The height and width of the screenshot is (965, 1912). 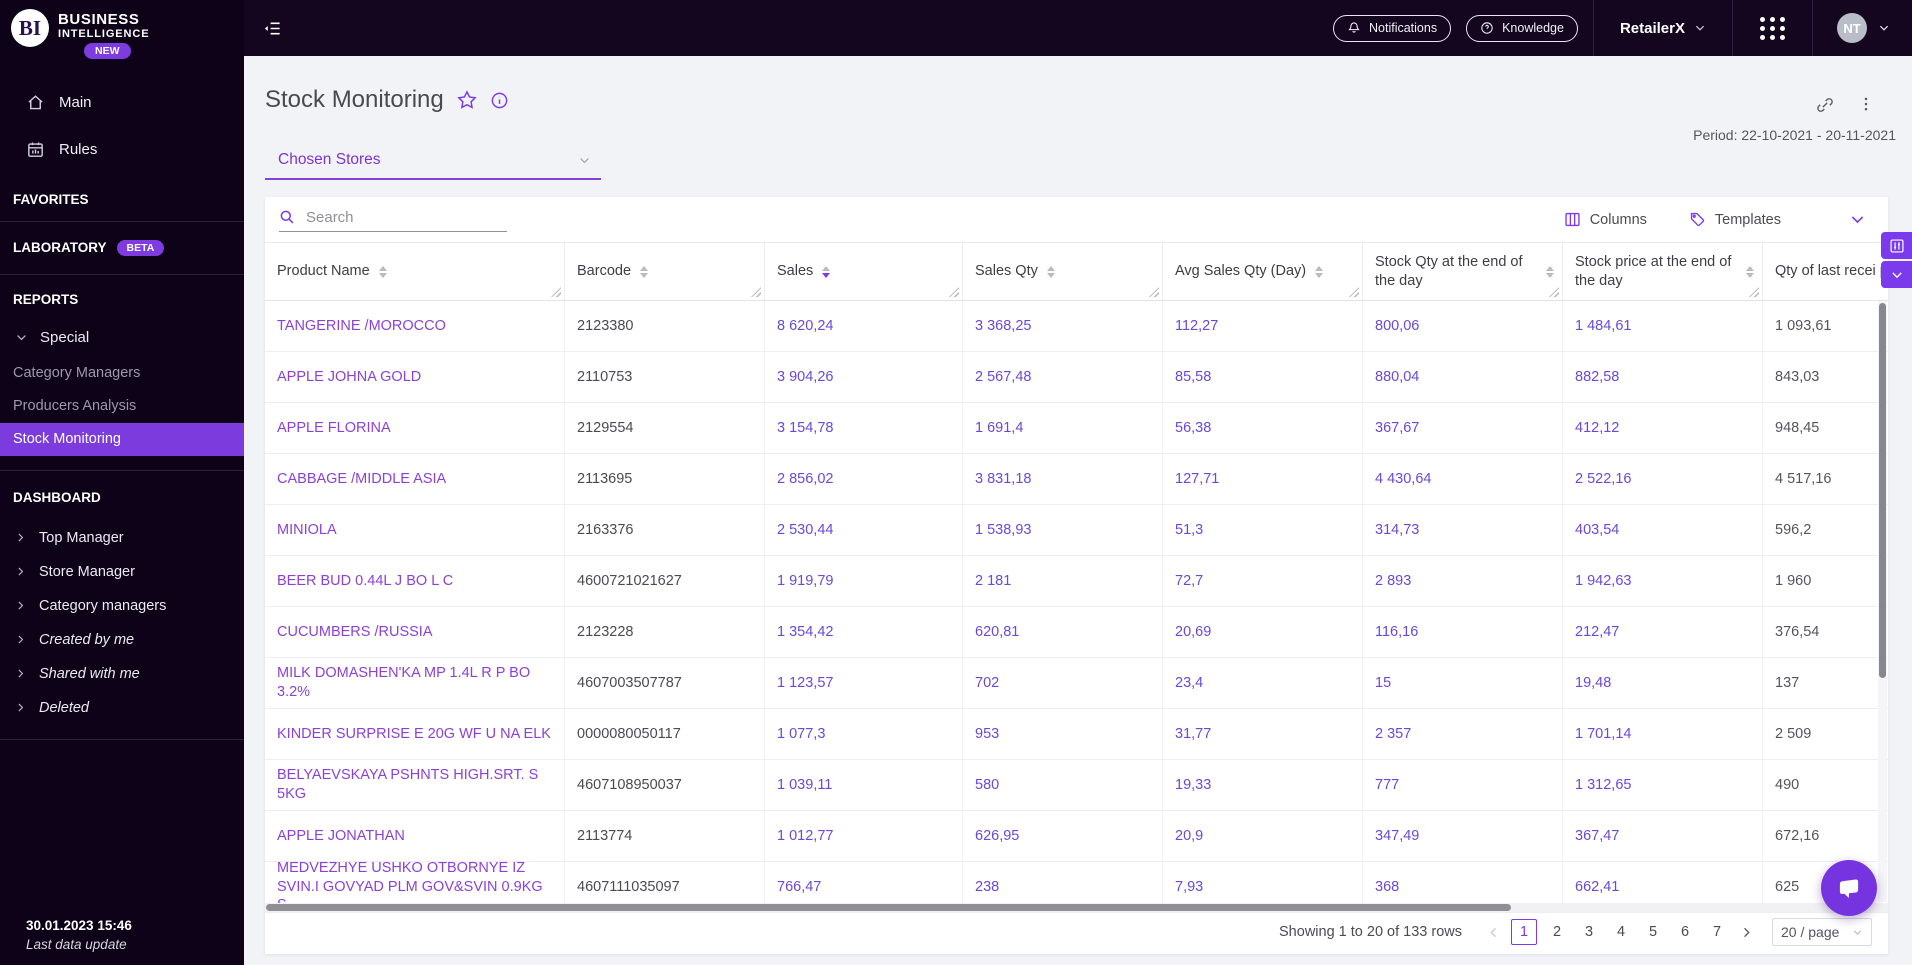 What do you see at coordinates (122, 373) in the screenshot?
I see `sidebar-item-category-managers: Category Managers` at bounding box center [122, 373].